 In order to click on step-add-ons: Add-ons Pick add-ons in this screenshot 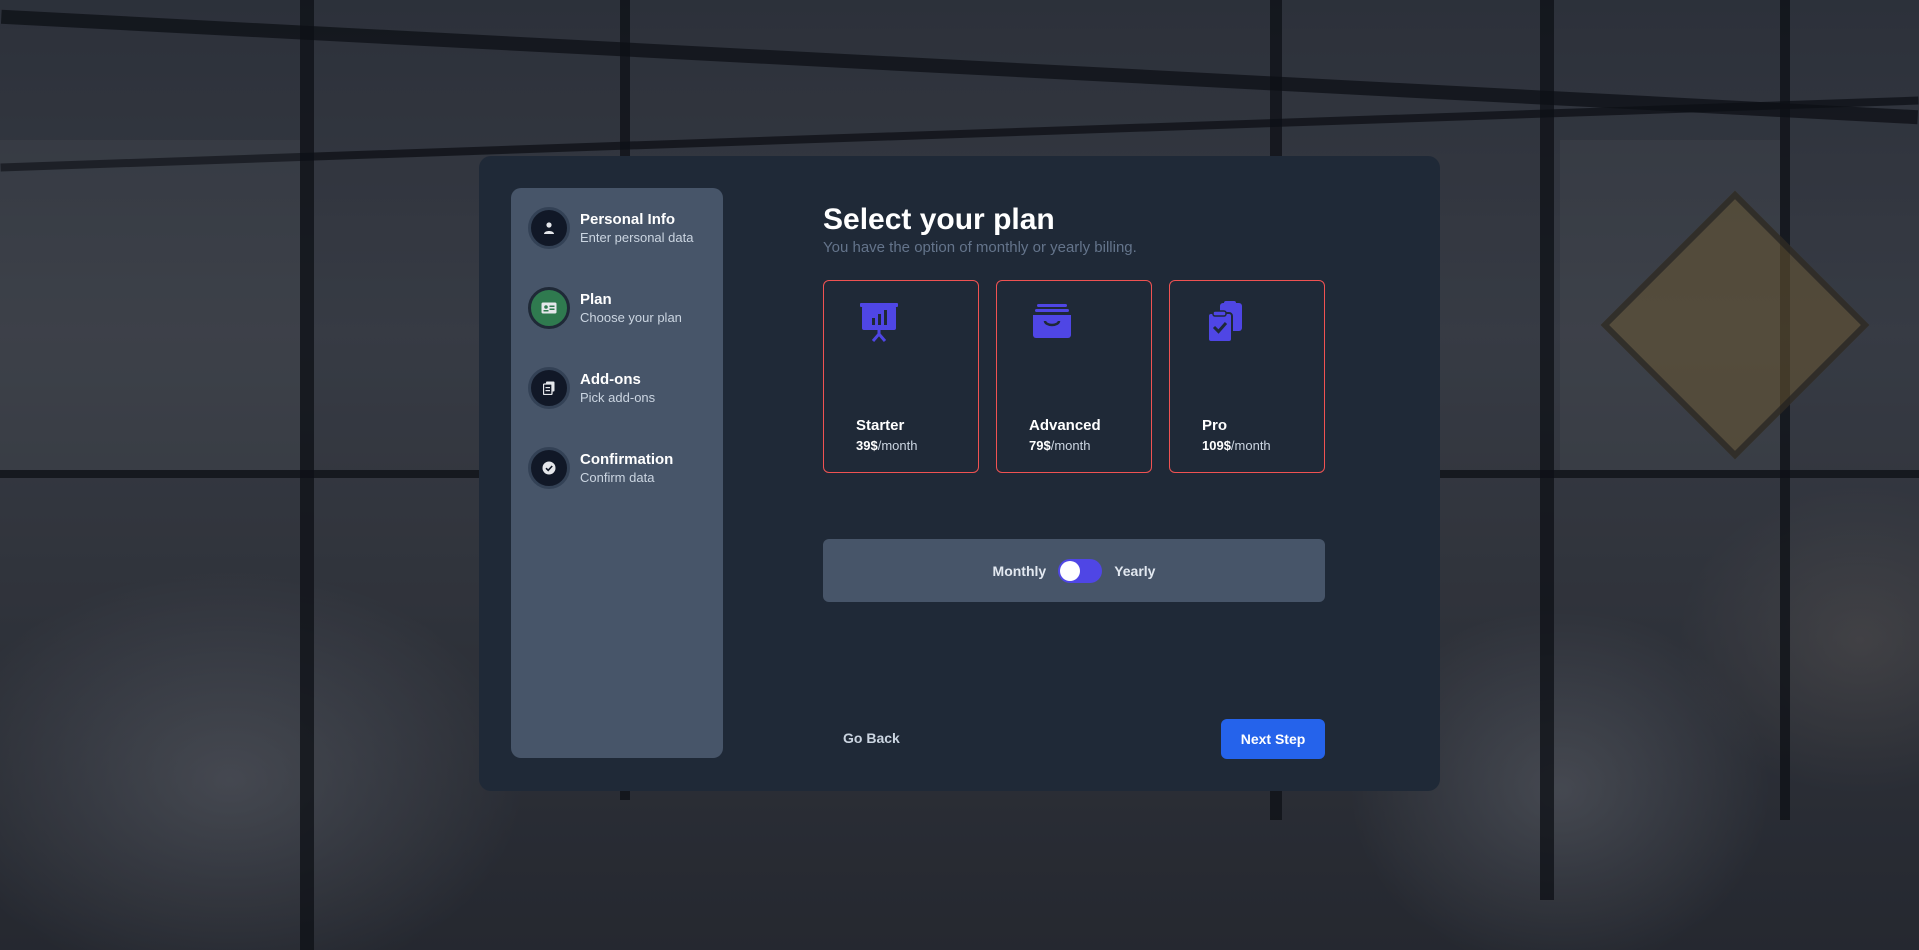, I will do `click(625, 388)`.